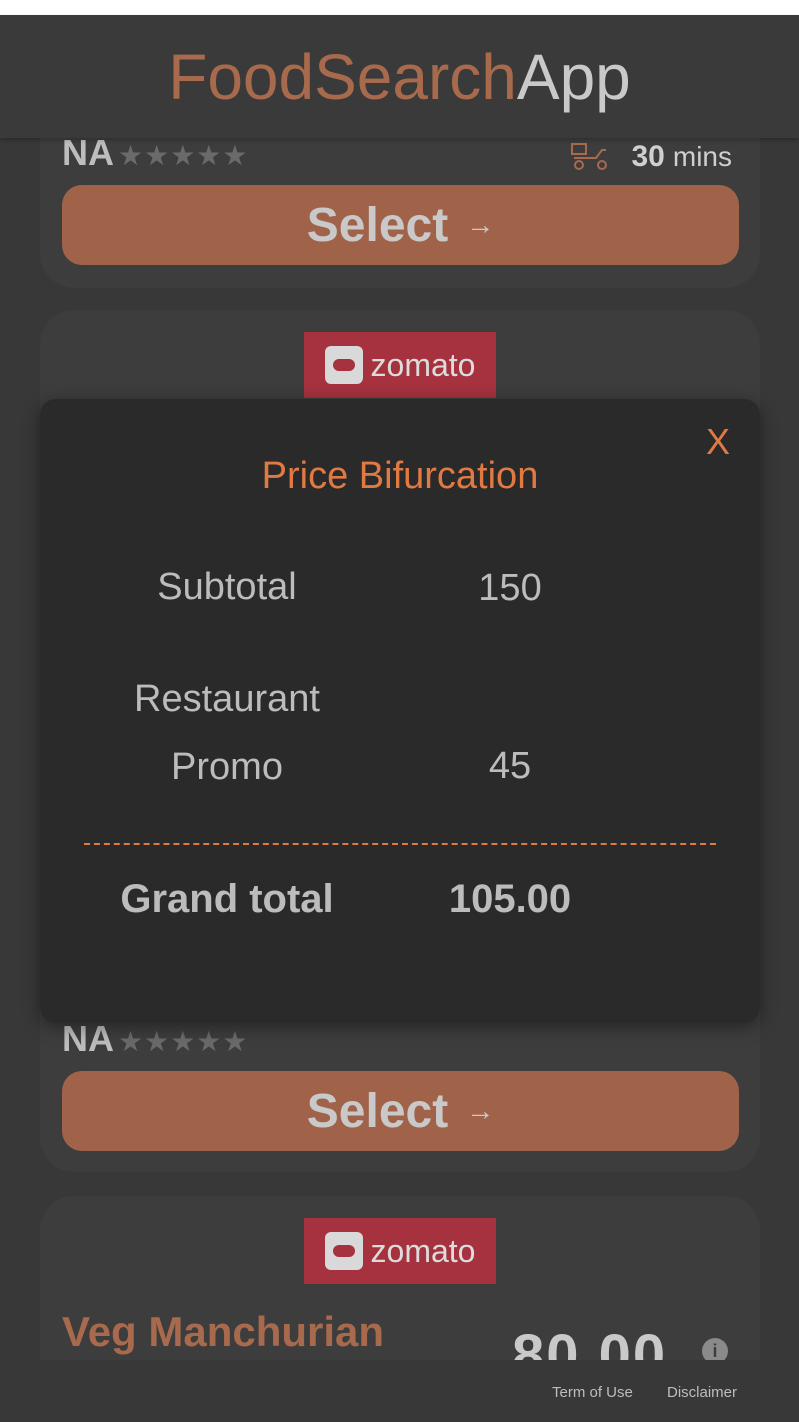 The image size is (799, 1422). I want to click on restaurant-promo-label-line1: Restaurant, so click(227, 699).